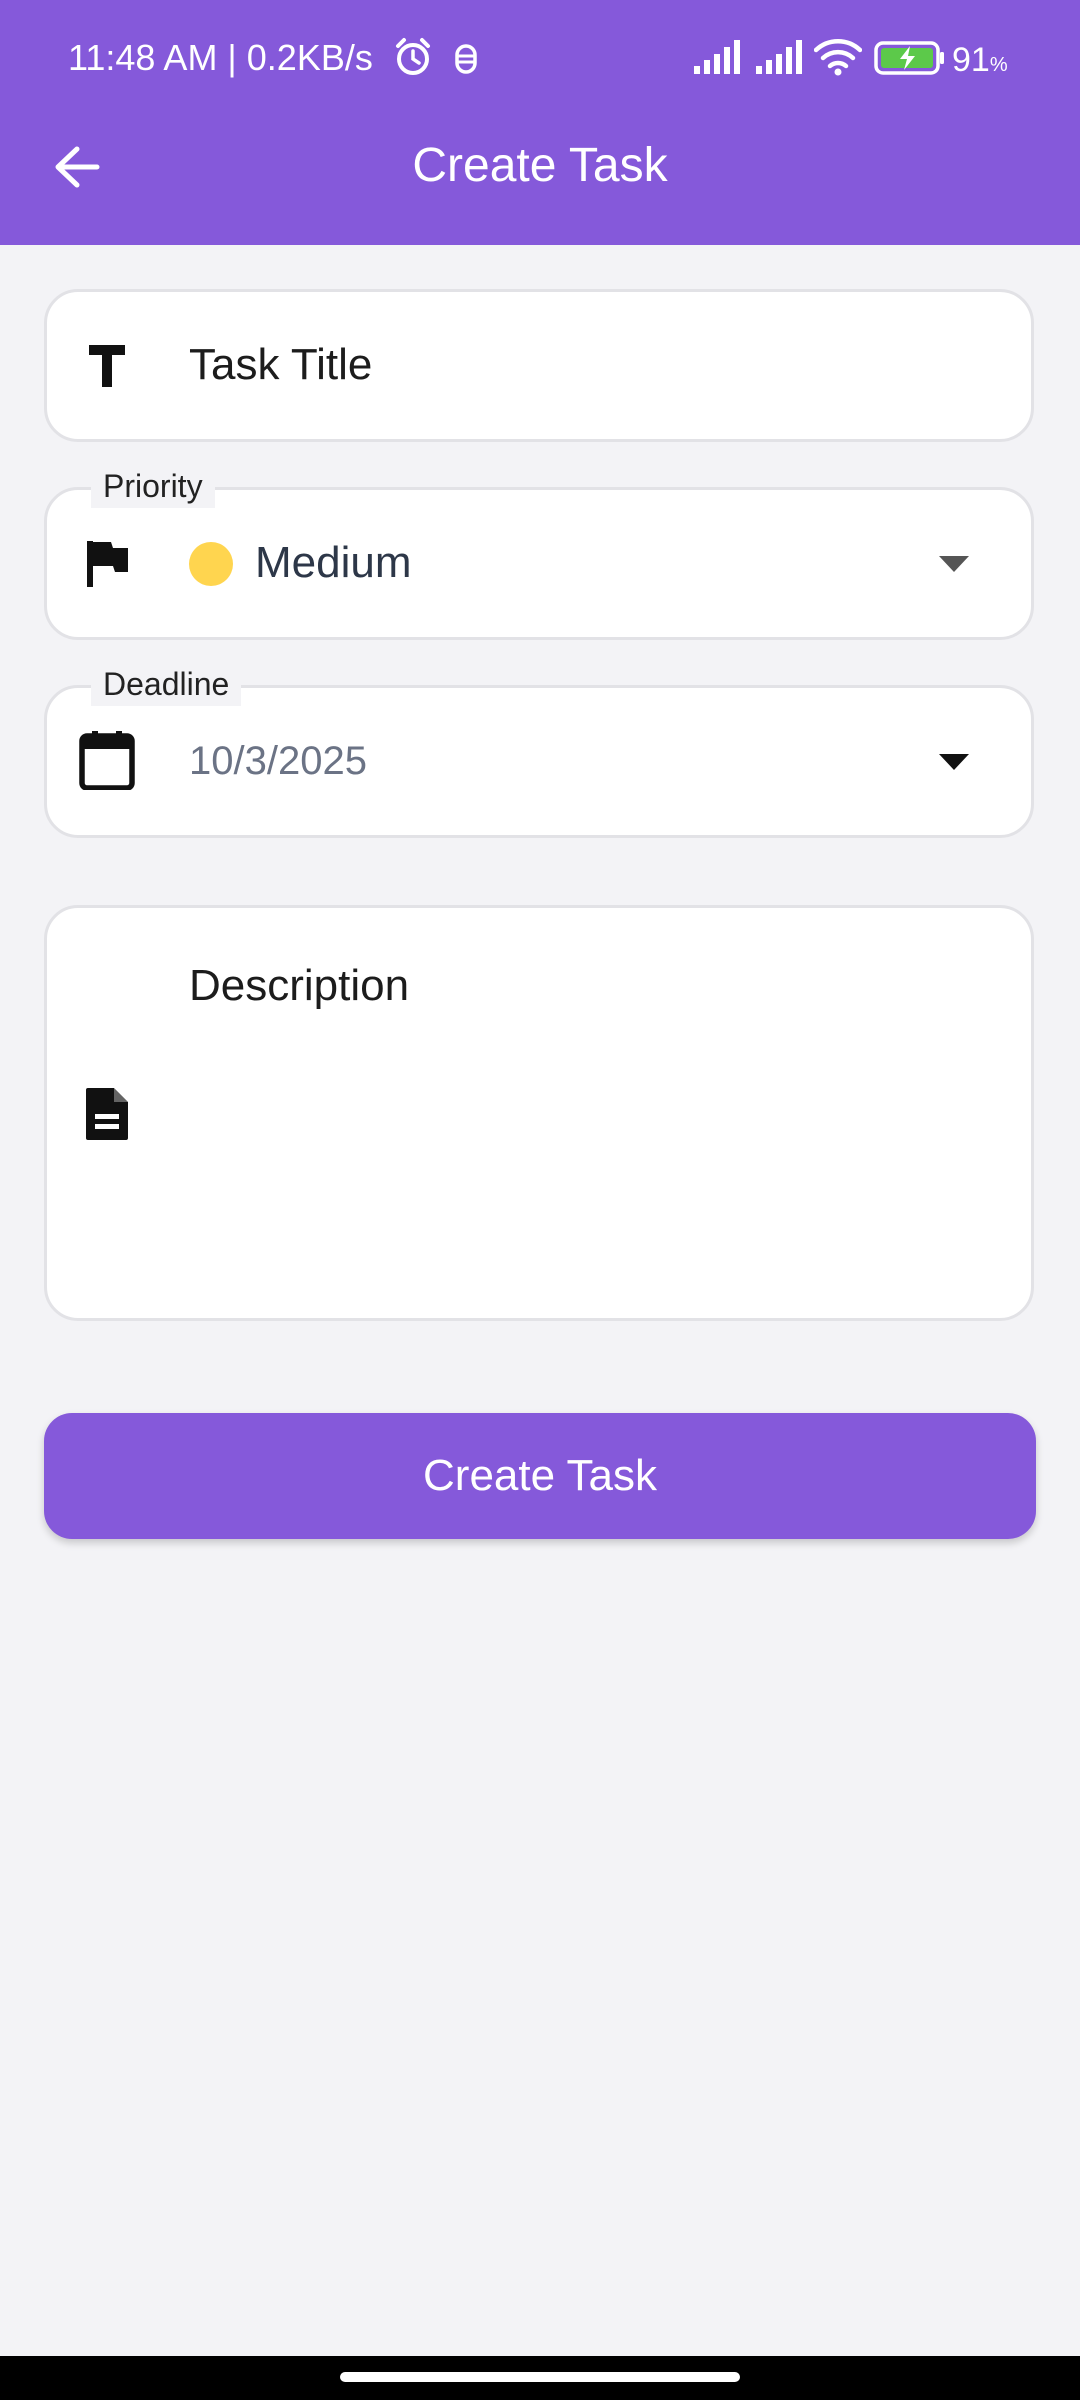 The width and height of the screenshot is (1080, 2400). What do you see at coordinates (539, 552) in the screenshot?
I see `priority-dropdown: Priority Medium` at bounding box center [539, 552].